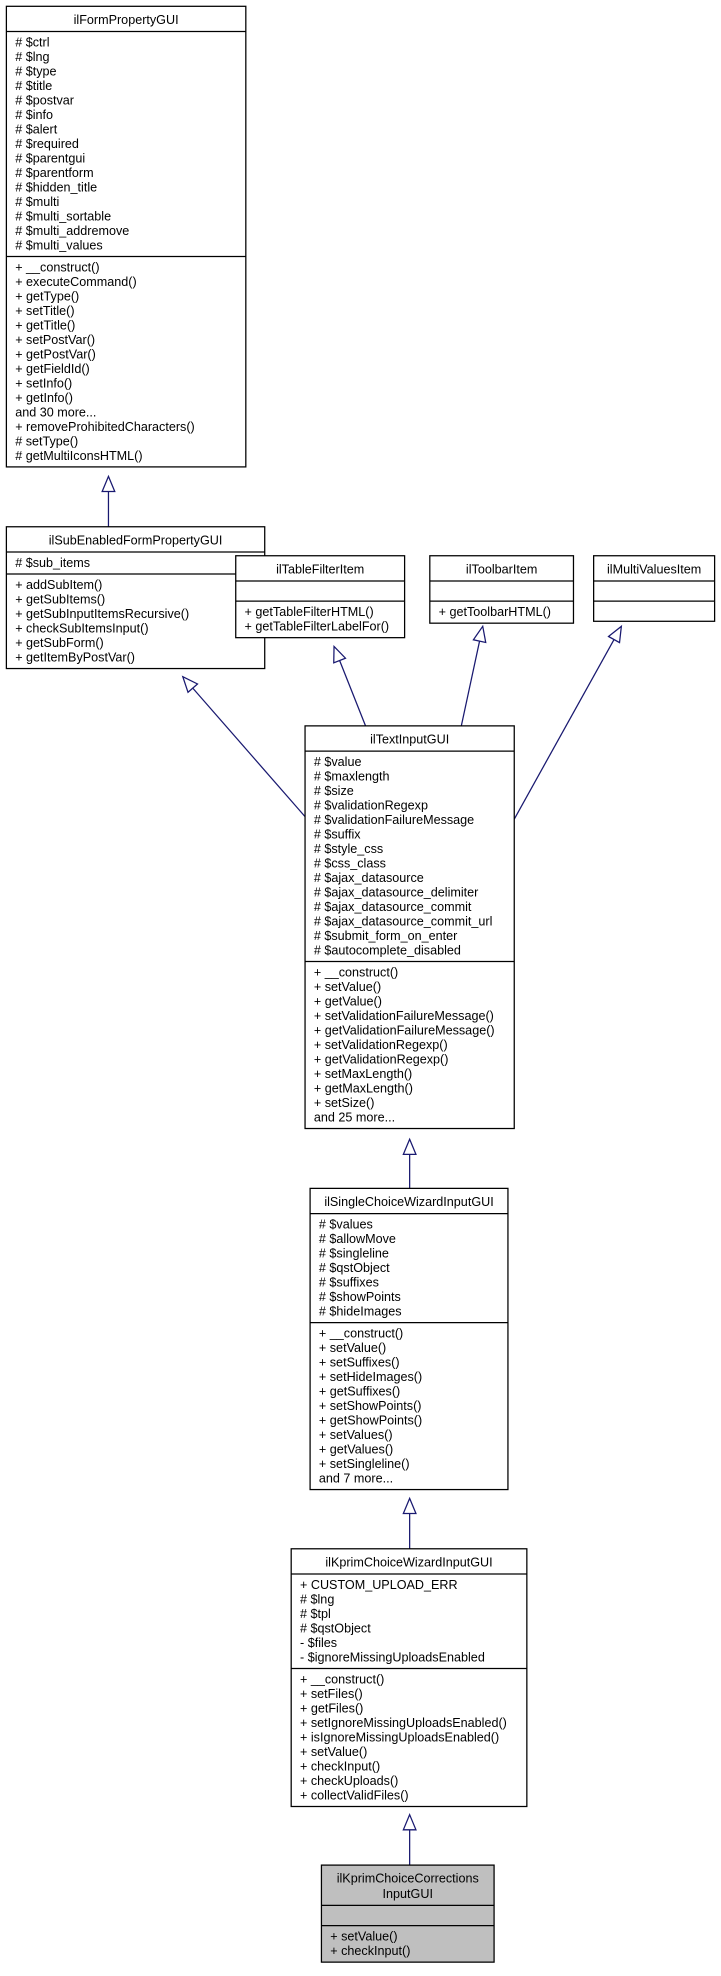 The image size is (721, 1976). I want to click on class-method: + isIgnoreMissingUploadsEnabled(), so click(399, 1738).